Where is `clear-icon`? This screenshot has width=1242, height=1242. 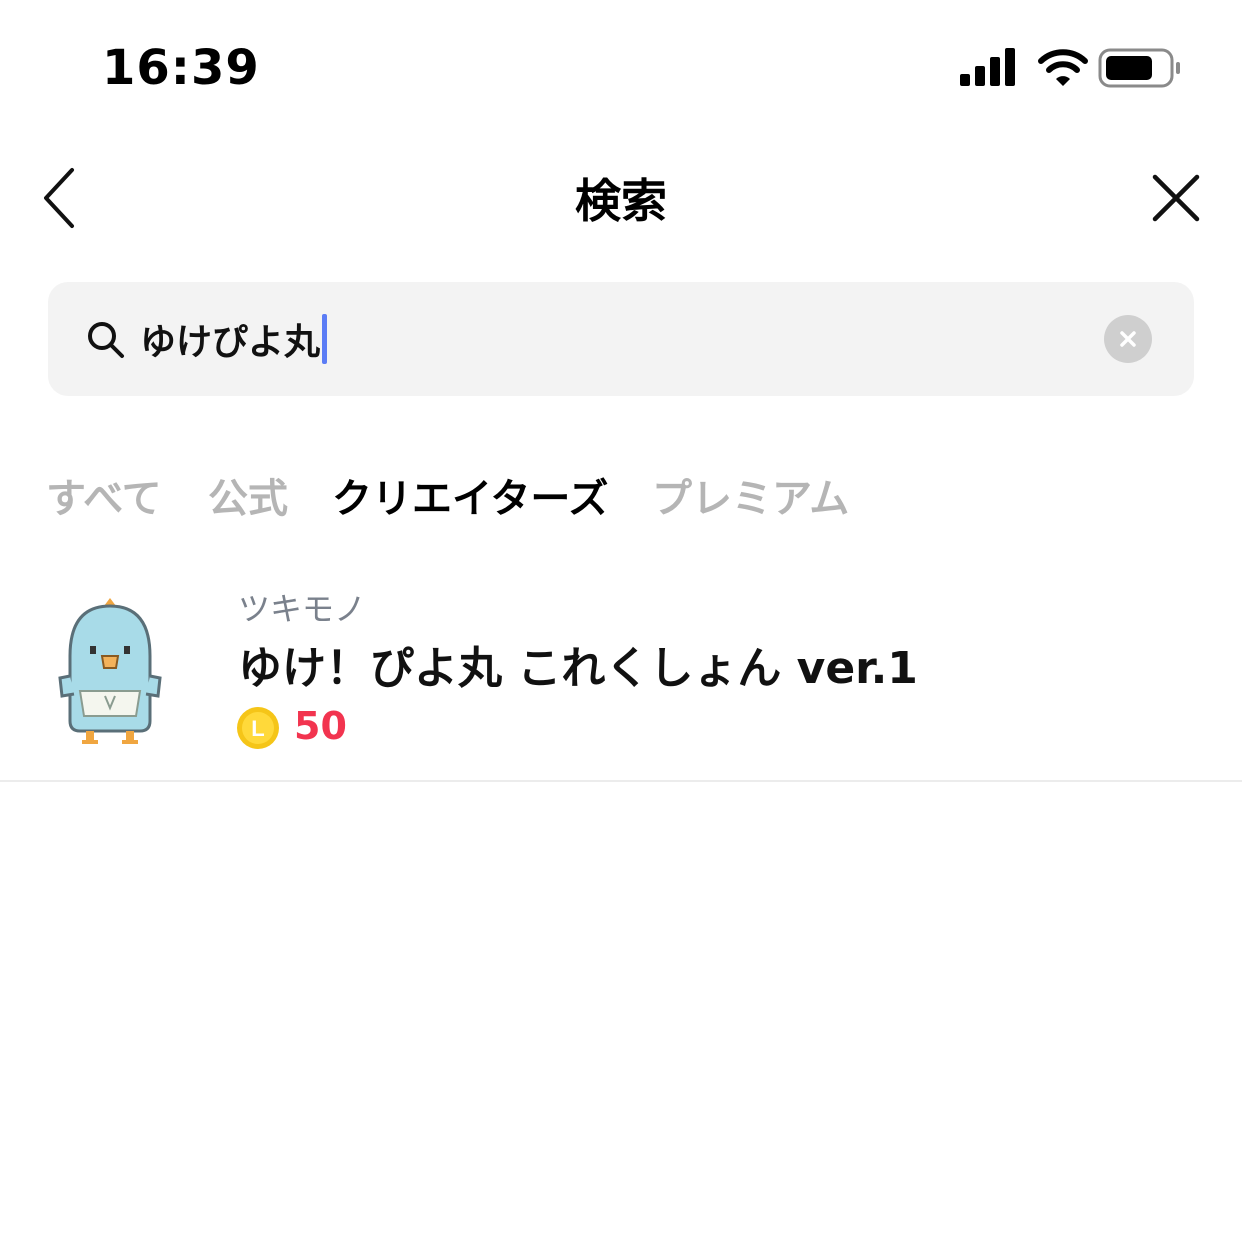
clear-icon is located at coordinates (1128, 339).